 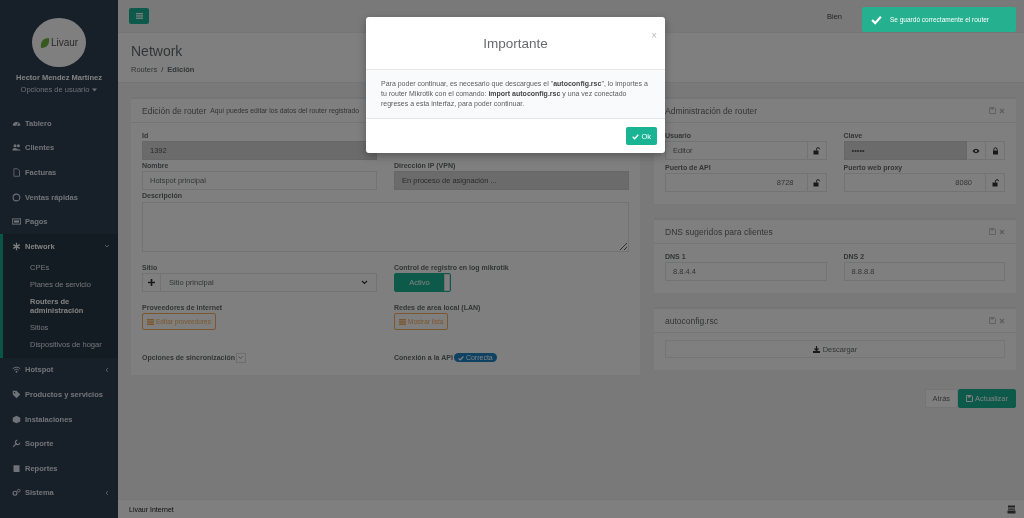 What do you see at coordinates (64, 42) in the screenshot?
I see `logo-text: Livaur` at bounding box center [64, 42].